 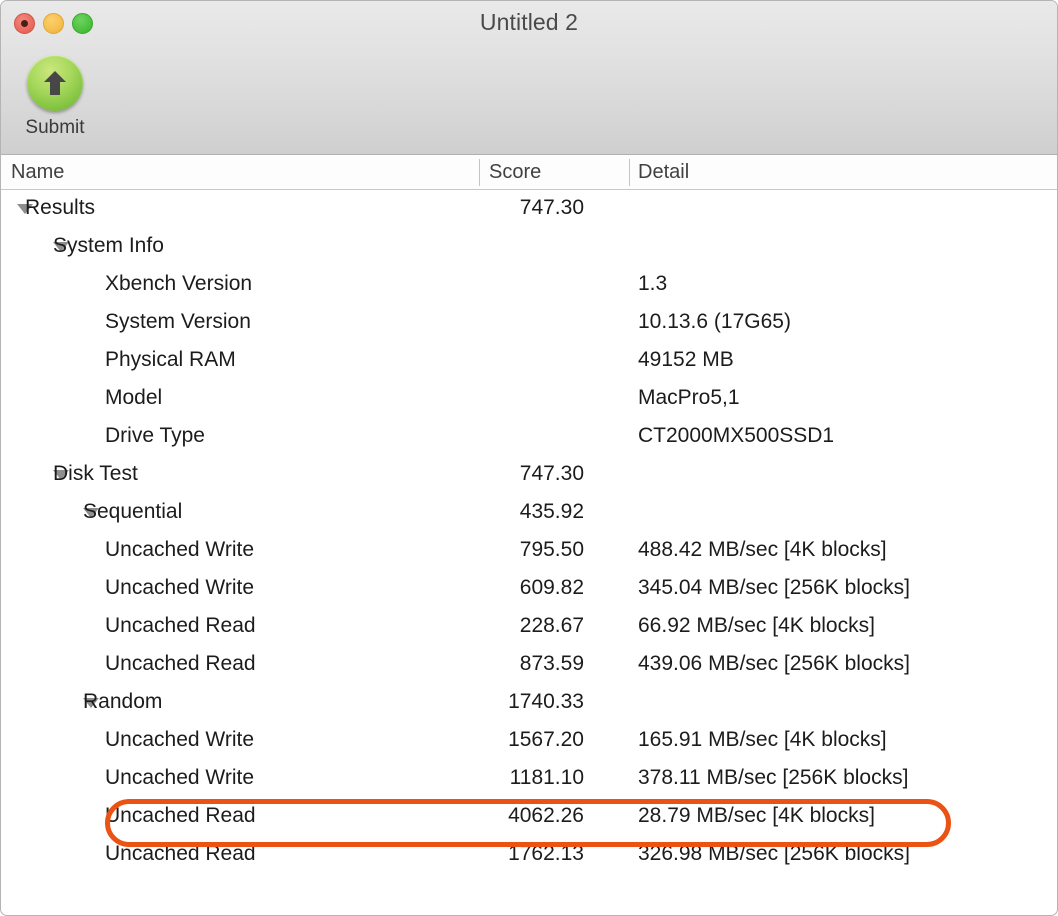 What do you see at coordinates (529, 22) in the screenshot?
I see `window-title: Untitled 2` at bounding box center [529, 22].